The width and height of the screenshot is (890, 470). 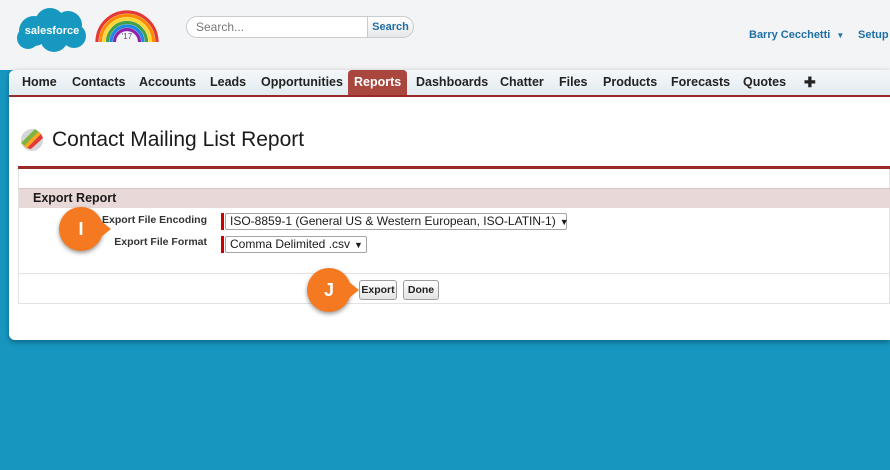 What do you see at coordinates (378, 290) in the screenshot?
I see `export-button: Export` at bounding box center [378, 290].